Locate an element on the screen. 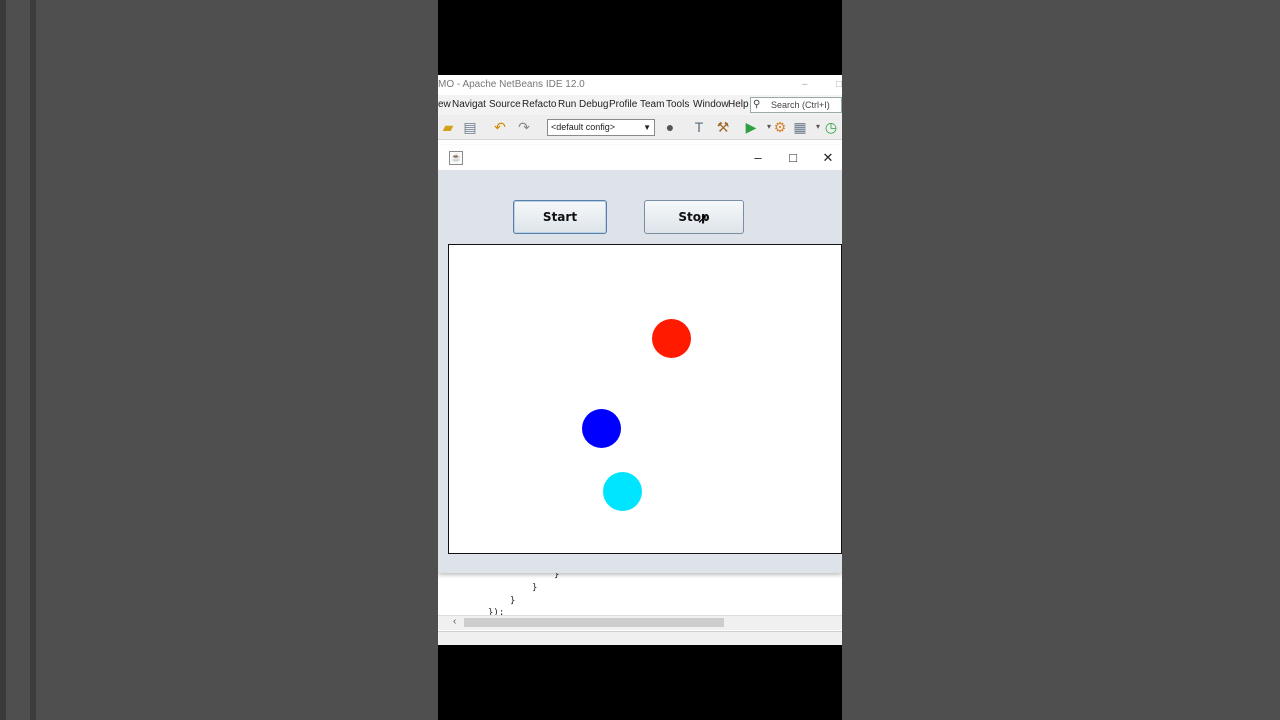 The height and width of the screenshot is (720, 1280). ide-minimize-icon: – is located at coordinates (805, 85).